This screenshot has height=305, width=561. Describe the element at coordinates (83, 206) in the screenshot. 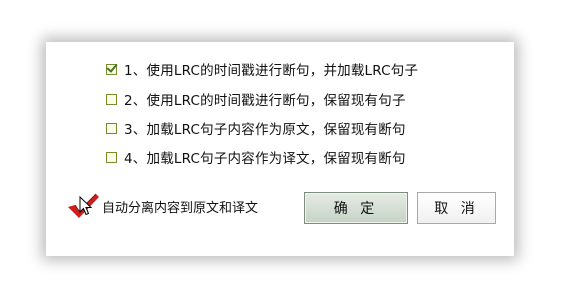

I see `red-check-mark-icon` at that location.